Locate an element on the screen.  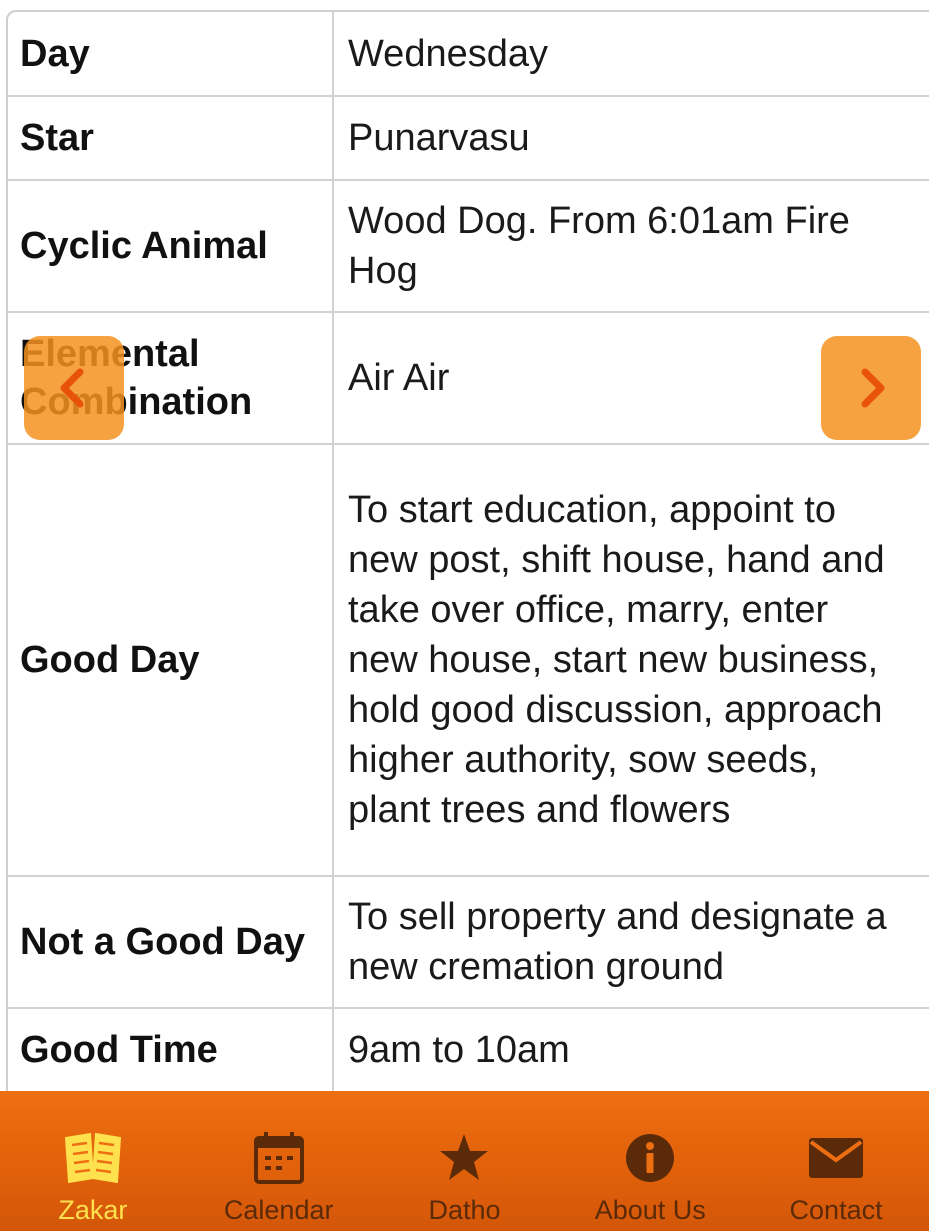
nav-label: Datho is located at coordinates (464, 1210).